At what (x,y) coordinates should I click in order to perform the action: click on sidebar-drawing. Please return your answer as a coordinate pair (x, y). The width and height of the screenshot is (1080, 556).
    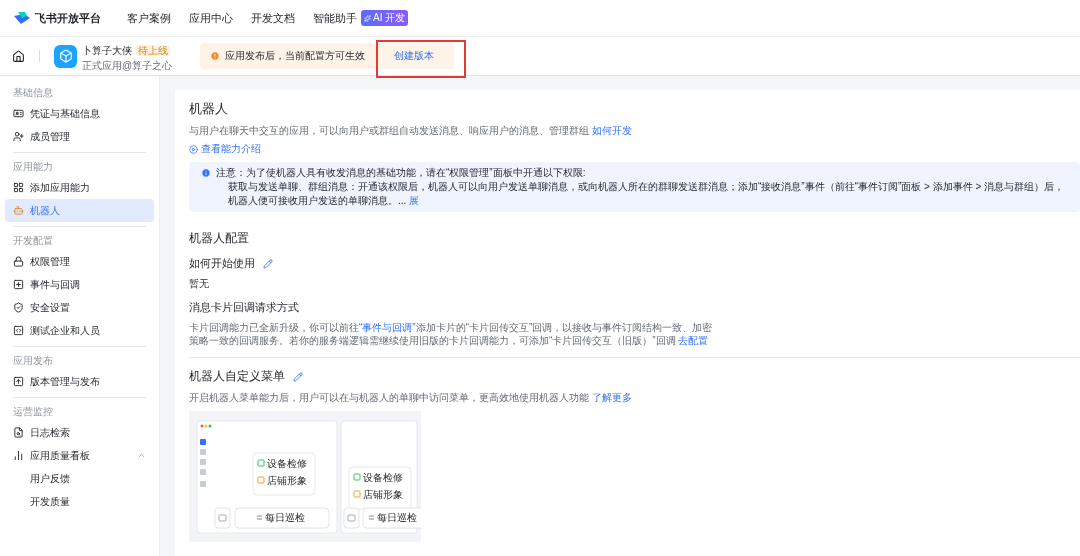
    Looking at the image, I should click on (203, 463).